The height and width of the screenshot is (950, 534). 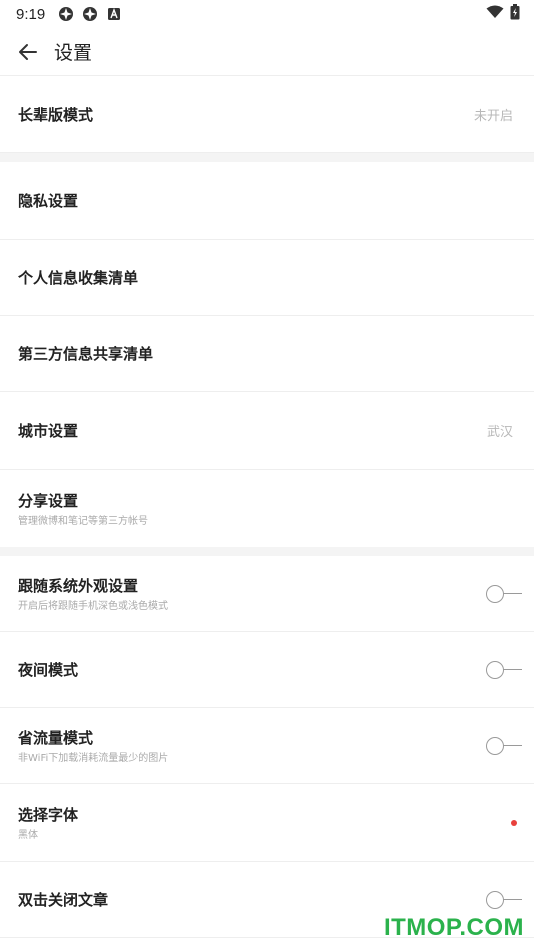 I want to click on row-label: 双击关闭文章, so click(x=63, y=900).